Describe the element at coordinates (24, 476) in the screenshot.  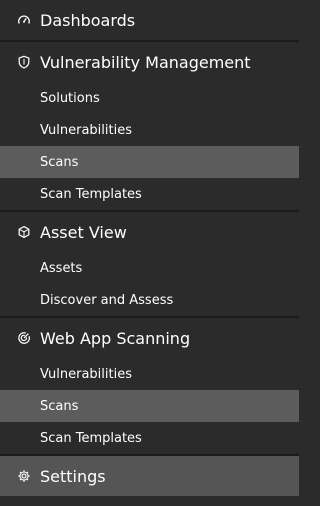
I see `gear-icon` at that location.